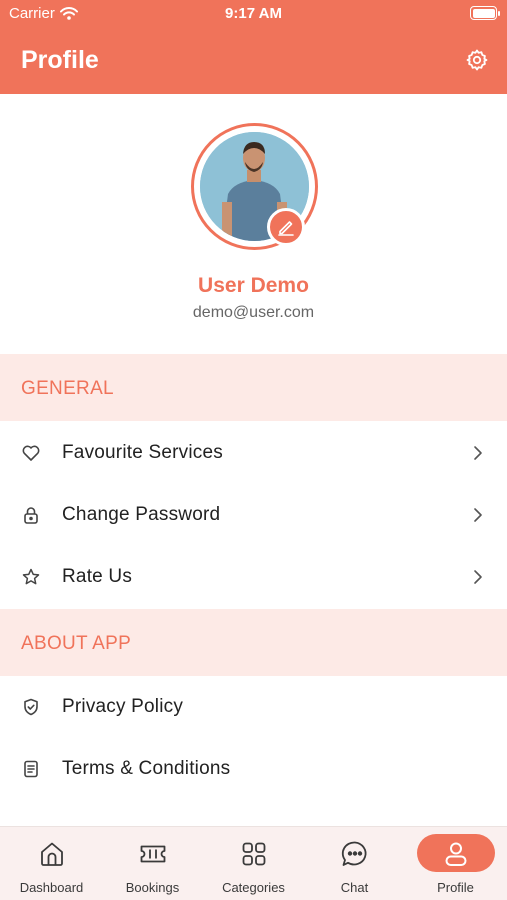  I want to click on home-icon, so click(51, 854).